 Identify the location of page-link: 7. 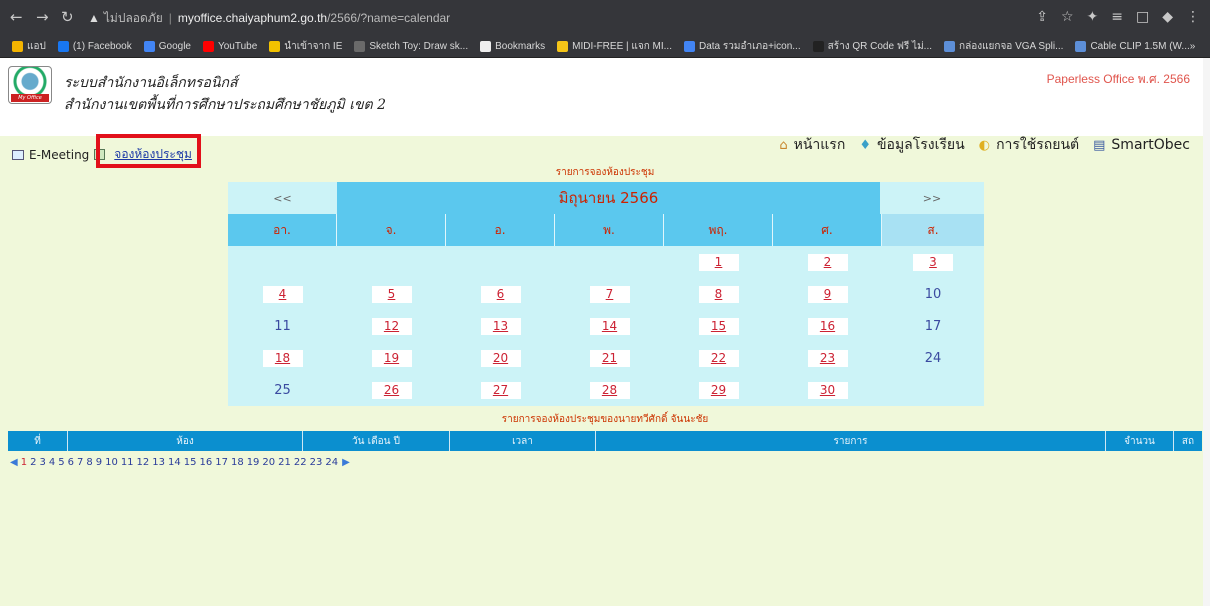
(80, 462).